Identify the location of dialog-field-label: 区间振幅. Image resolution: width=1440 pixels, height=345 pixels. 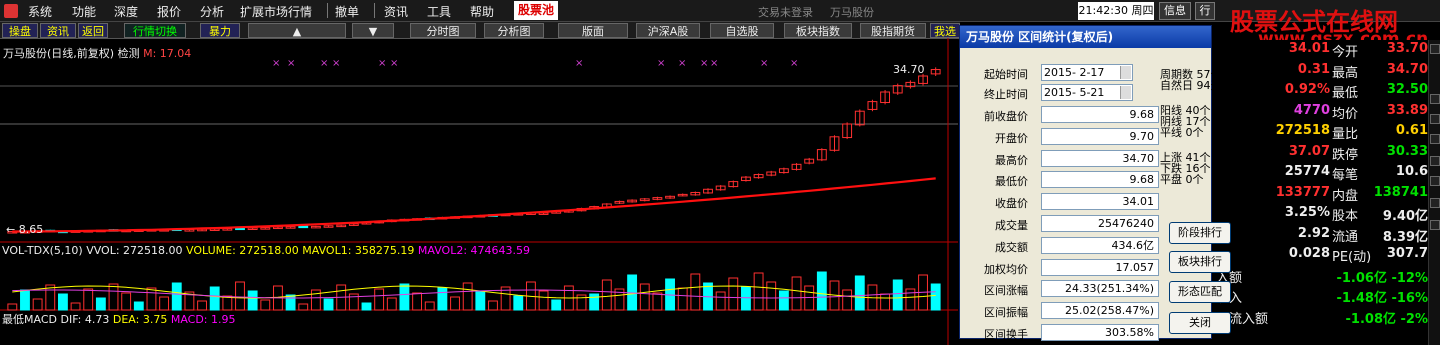
(1006, 312).